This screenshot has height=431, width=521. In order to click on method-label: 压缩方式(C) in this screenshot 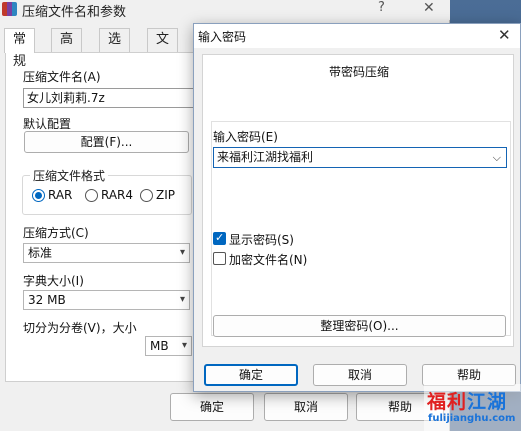, I will do `click(56, 233)`.